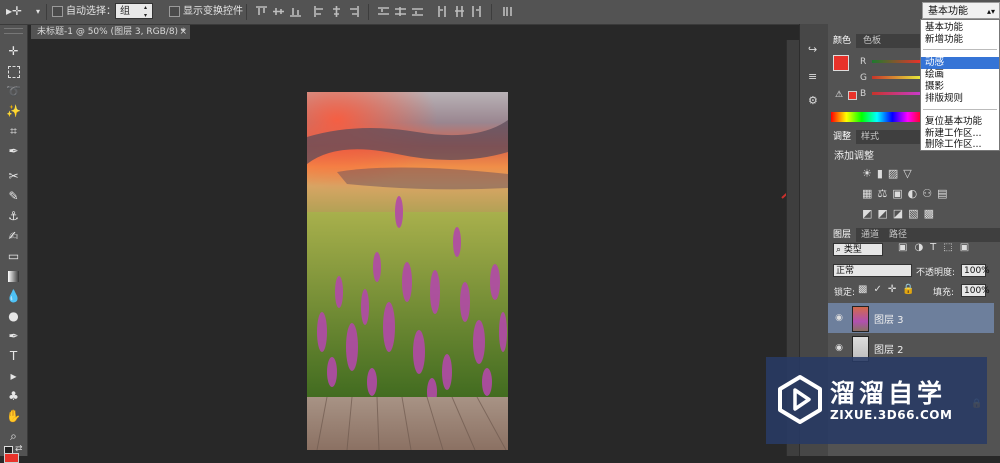 Image resolution: width=1000 pixels, height=463 pixels. Describe the element at coordinates (872, 270) in the screenshot. I see `blend-mode-dropdown: 正常` at that location.